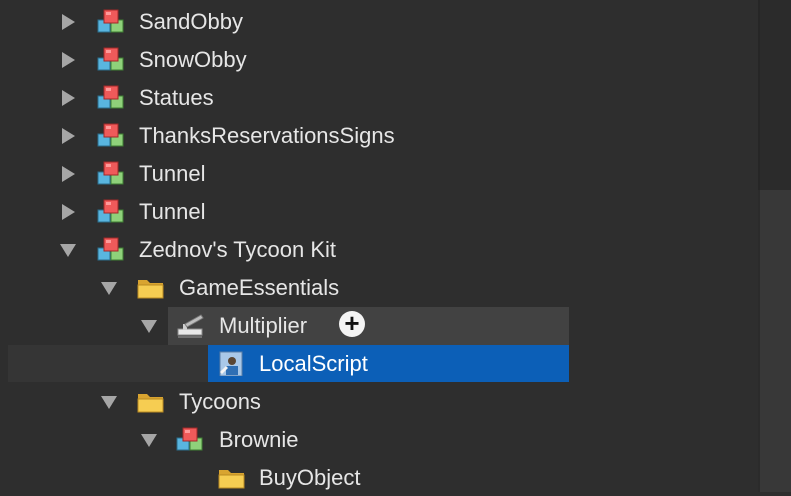 This screenshot has width=791, height=496. I want to click on tree-item-label: Zednov's Tycoon Kit, so click(238, 249).